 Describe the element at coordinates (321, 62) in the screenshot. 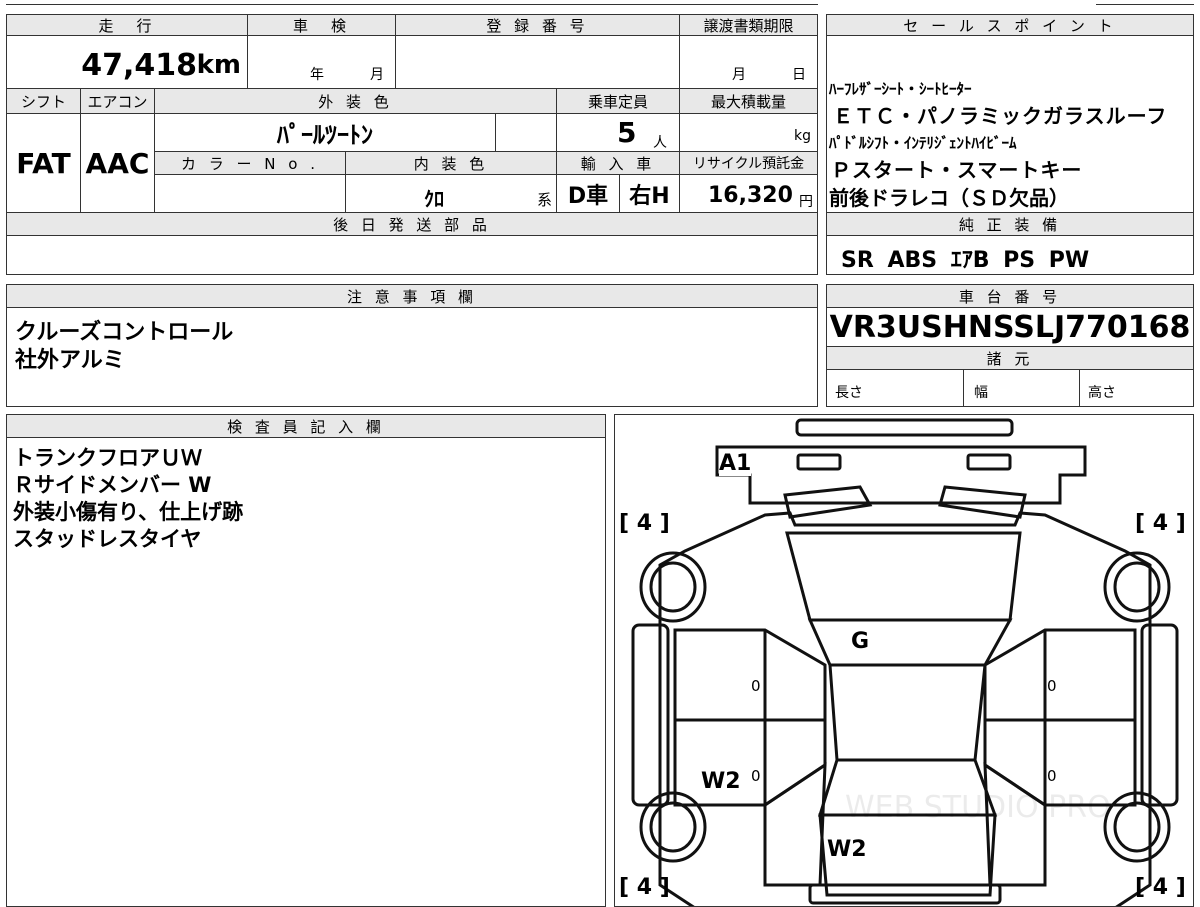

I see `inspection-cell: 年 月` at that location.